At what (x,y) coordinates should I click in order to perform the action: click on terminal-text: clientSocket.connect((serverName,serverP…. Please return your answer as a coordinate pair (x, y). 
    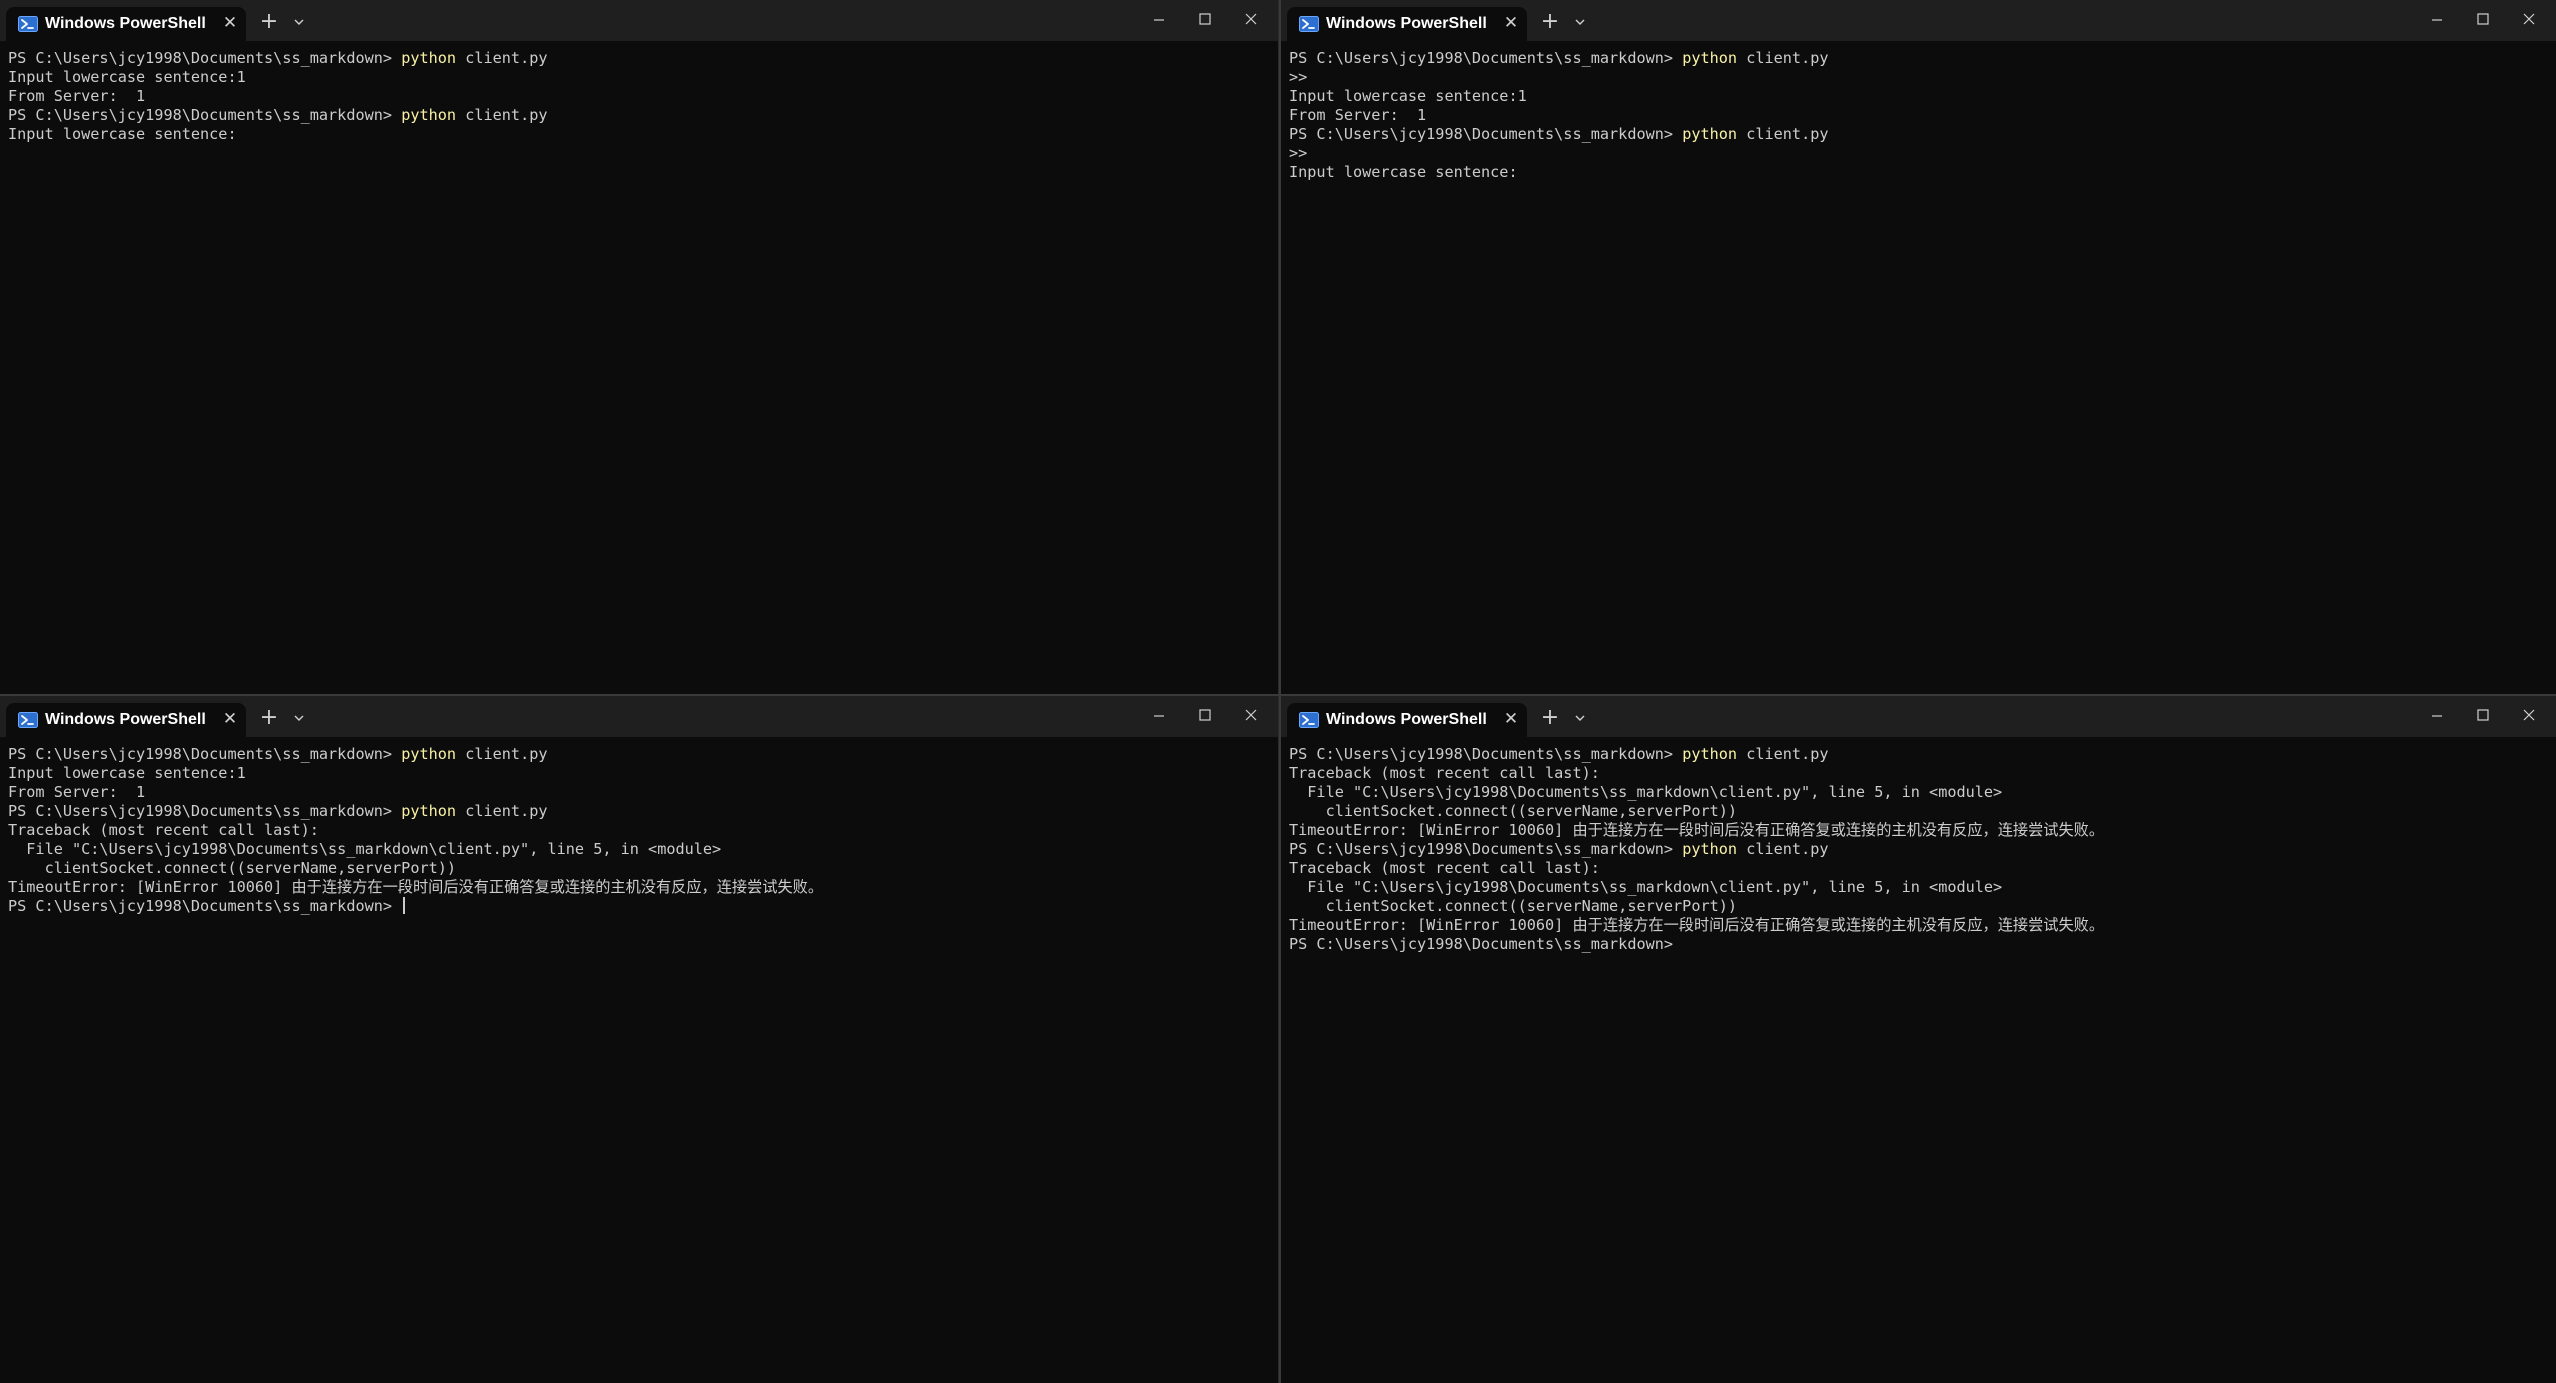
    Looking at the image, I should click on (1513, 811).